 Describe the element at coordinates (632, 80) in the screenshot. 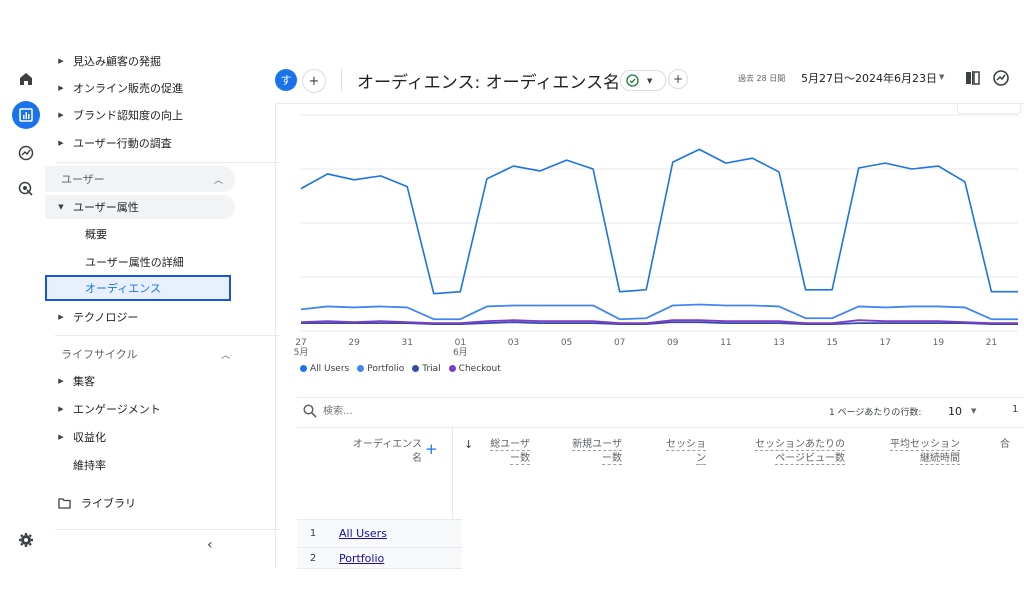

I see `check-circle-icon` at that location.